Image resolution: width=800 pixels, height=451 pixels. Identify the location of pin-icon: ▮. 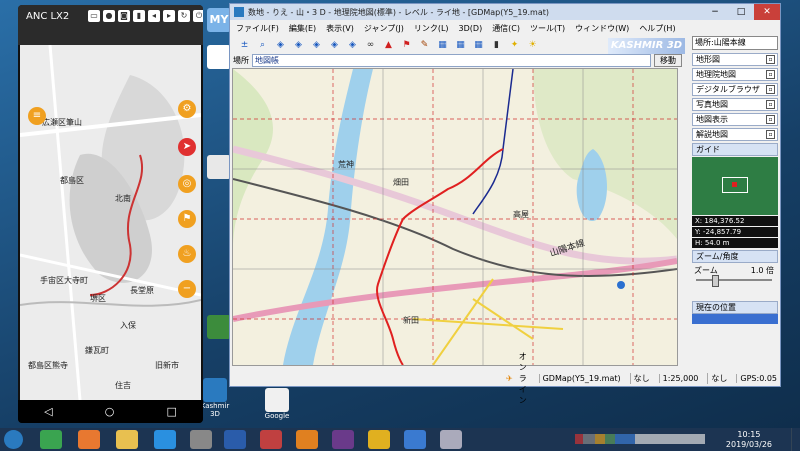
(139, 16).